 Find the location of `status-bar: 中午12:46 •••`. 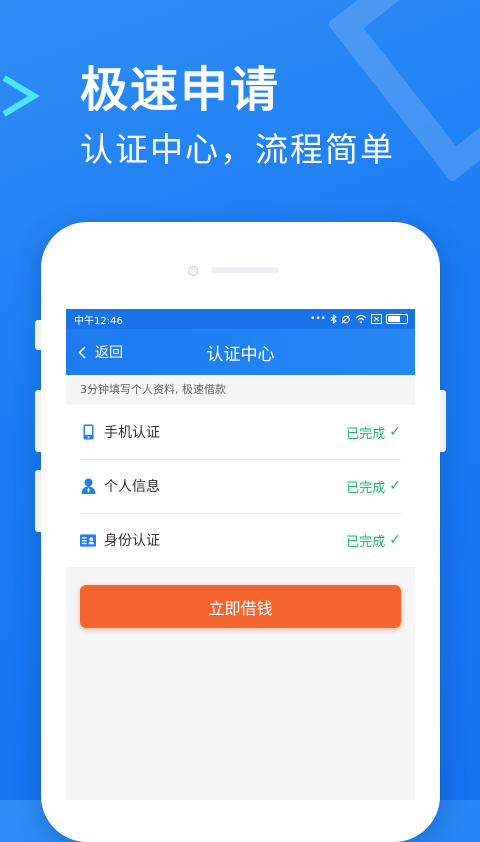

status-bar: 中午12:46 ••• is located at coordinates (240, 319).